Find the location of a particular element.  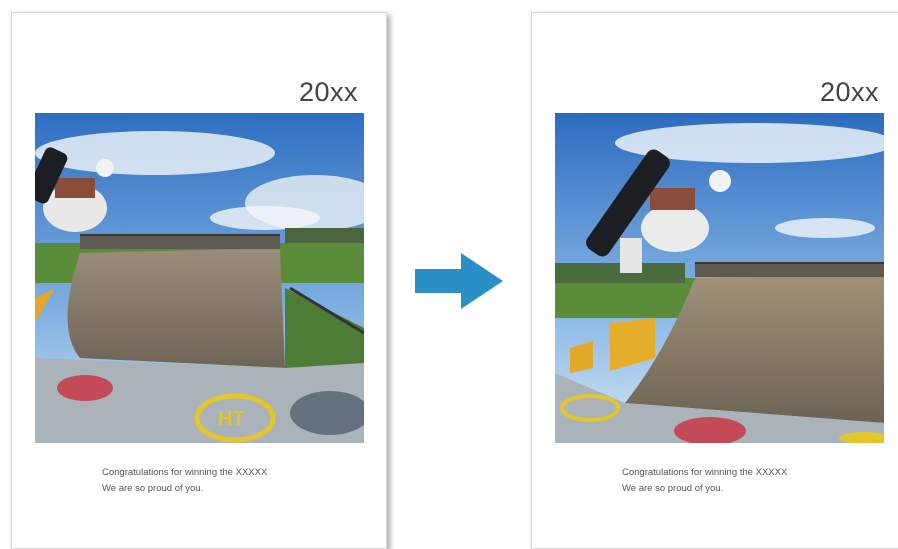

arrow-right-icon is located at coordinates (459, 281).